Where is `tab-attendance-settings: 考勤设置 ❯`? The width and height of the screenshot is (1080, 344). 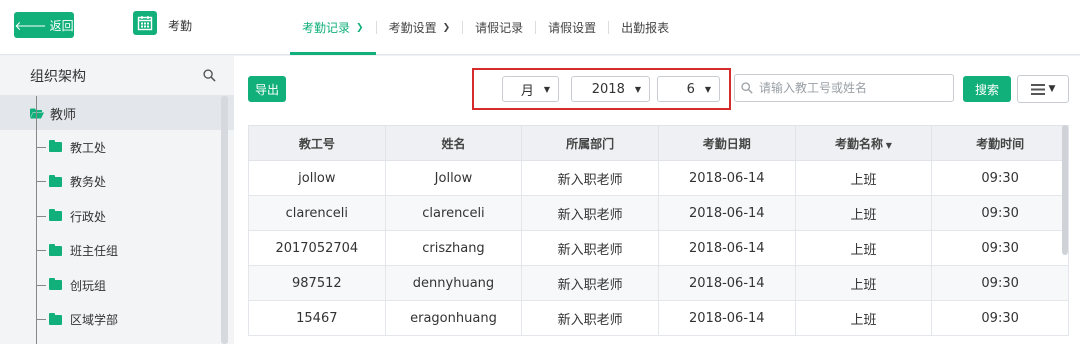
tab-attendance-settings: 考勤设置 ❯ is located at coordinates (420, 27).